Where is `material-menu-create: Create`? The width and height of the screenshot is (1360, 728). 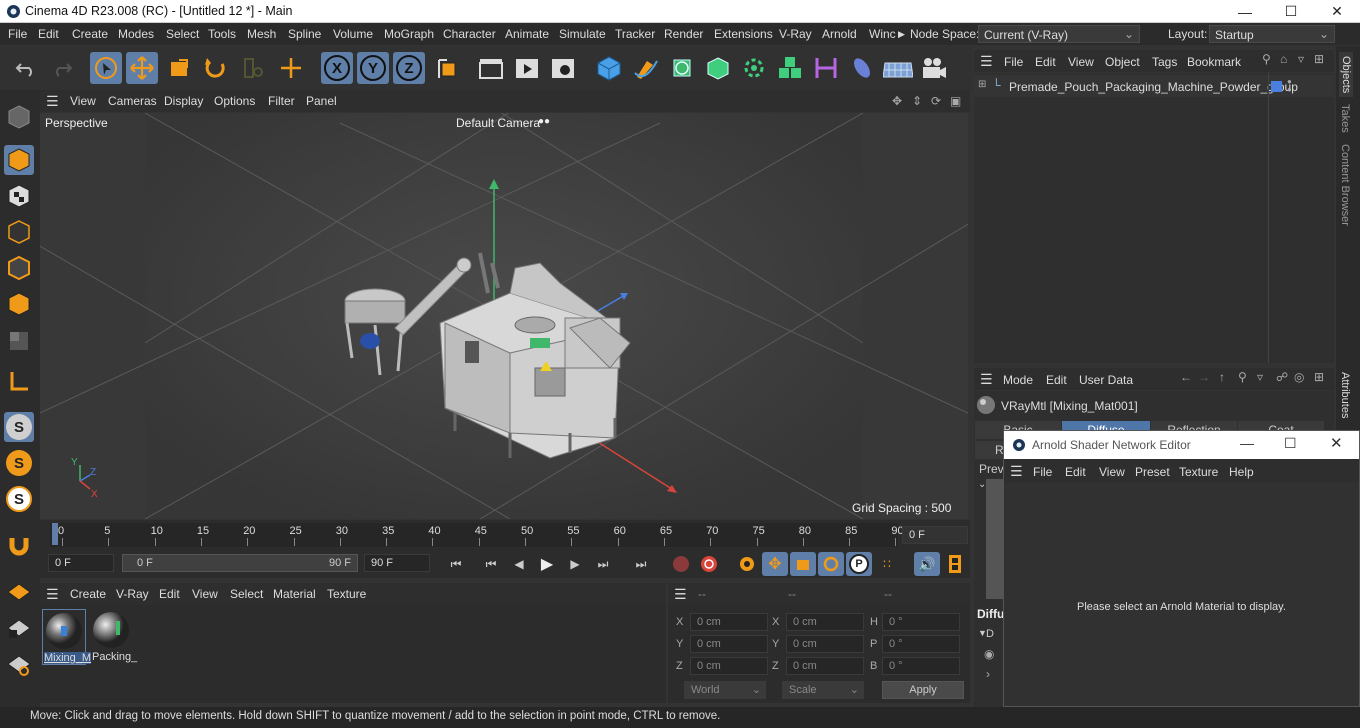
material-menu-create: Create is located at coordinates (88, 594).